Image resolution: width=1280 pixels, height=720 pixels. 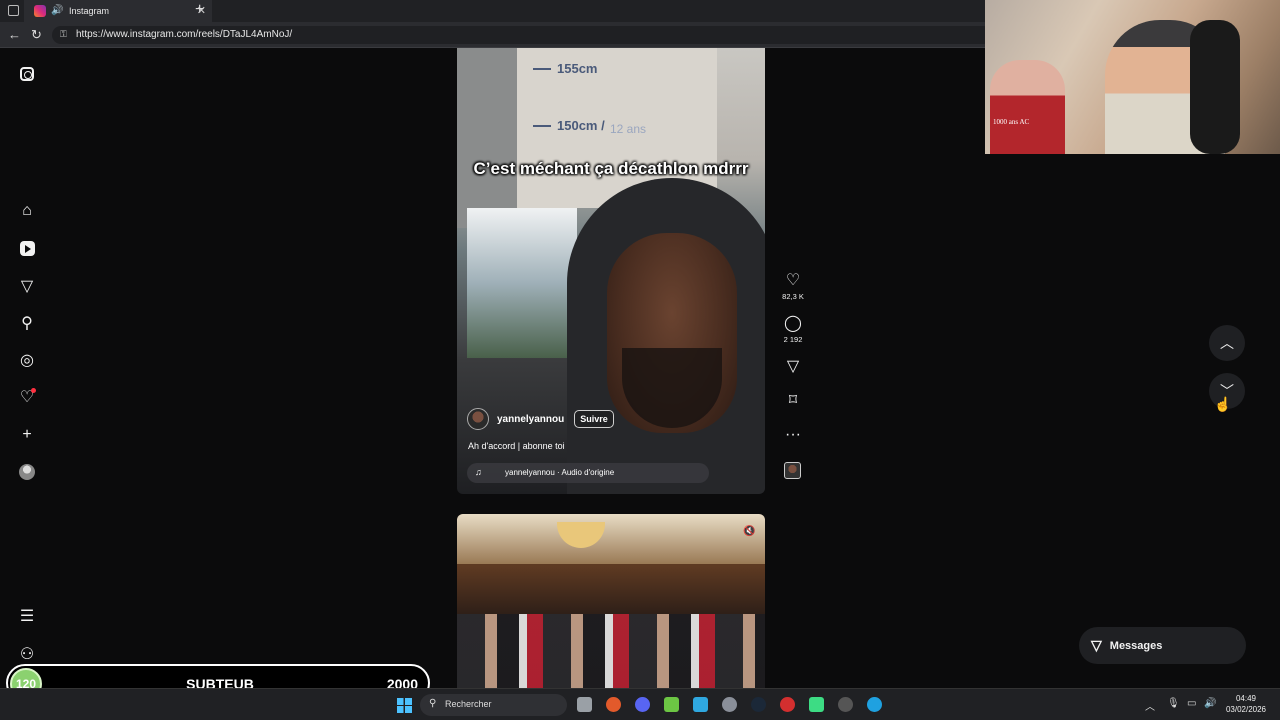 I want to click on crowd, so click(x=611, y=651).